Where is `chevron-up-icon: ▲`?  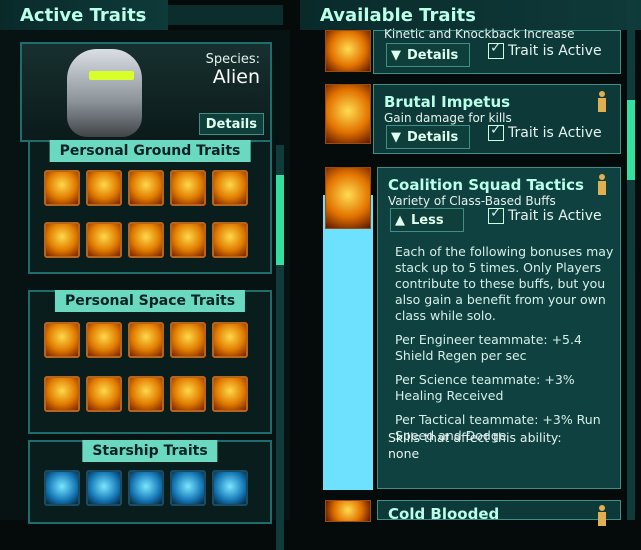
chevron-up-icon: ▲ is located at coordinates (400, 220).